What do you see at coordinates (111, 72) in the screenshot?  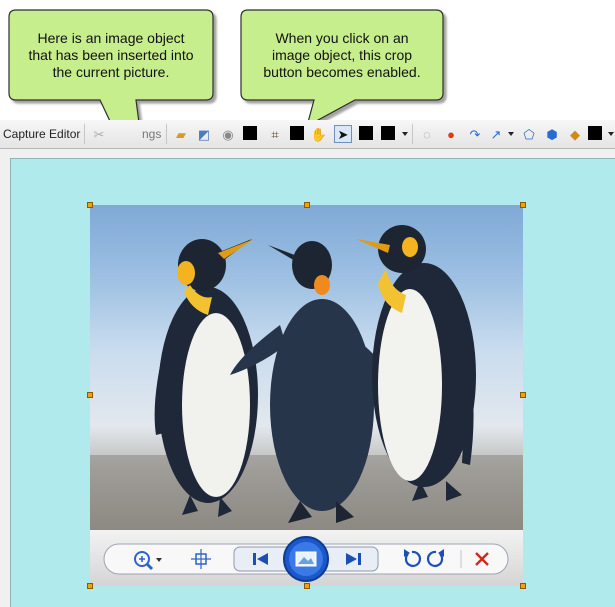 I see `left-callout-line: the current picture.` at bounding box center [111, 72].